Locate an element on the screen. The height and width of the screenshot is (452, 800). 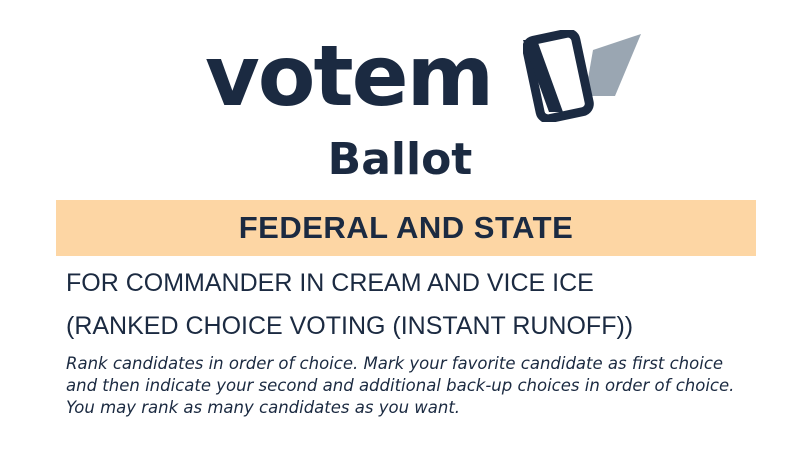
contest-voting-method: (RANKED CHOICE VOTING (INSTANT RUNOFF)) is located at coordinates (350, 326).